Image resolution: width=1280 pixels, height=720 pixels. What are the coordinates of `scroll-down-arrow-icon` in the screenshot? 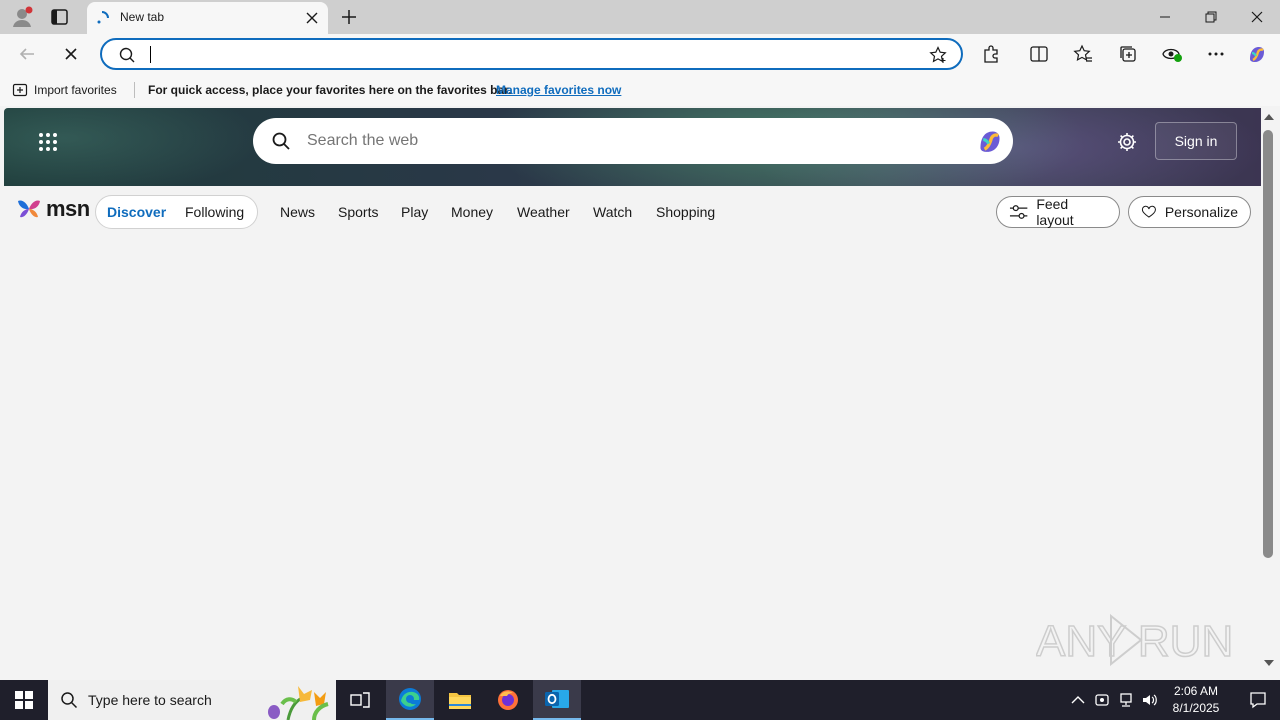 It's located at (1269, 663).